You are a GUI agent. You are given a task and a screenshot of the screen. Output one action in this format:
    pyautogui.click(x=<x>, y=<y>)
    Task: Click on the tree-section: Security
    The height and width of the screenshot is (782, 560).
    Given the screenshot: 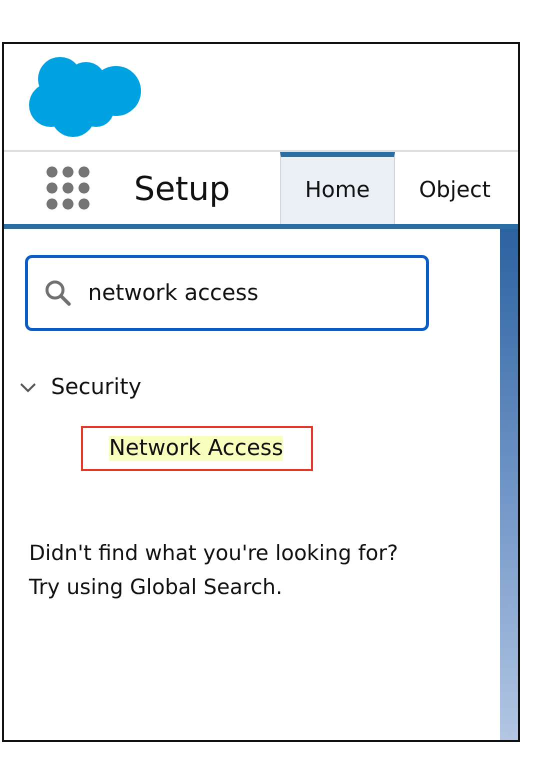 What is the action you would take?
    pyautogui.click(x=96, y=387)
    